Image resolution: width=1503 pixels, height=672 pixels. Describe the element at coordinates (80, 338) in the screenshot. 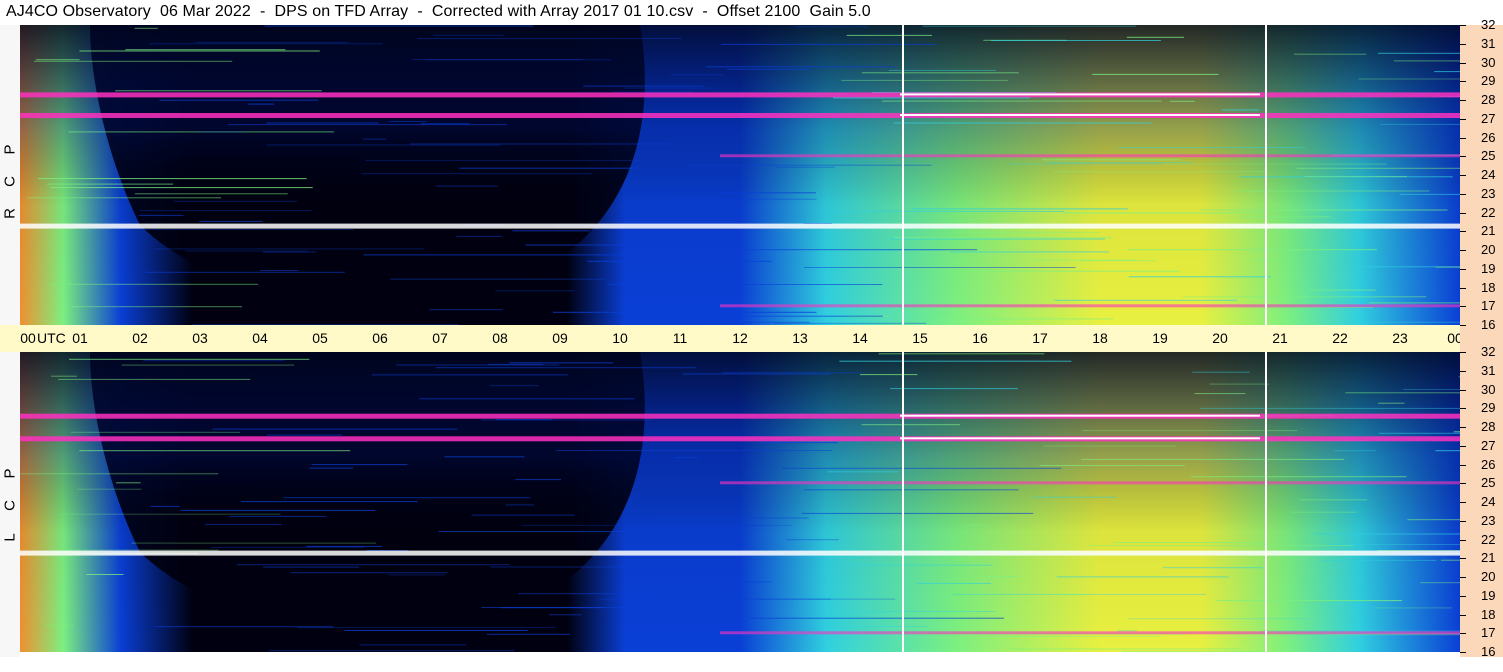

I see `hour-label: 01` at that location.